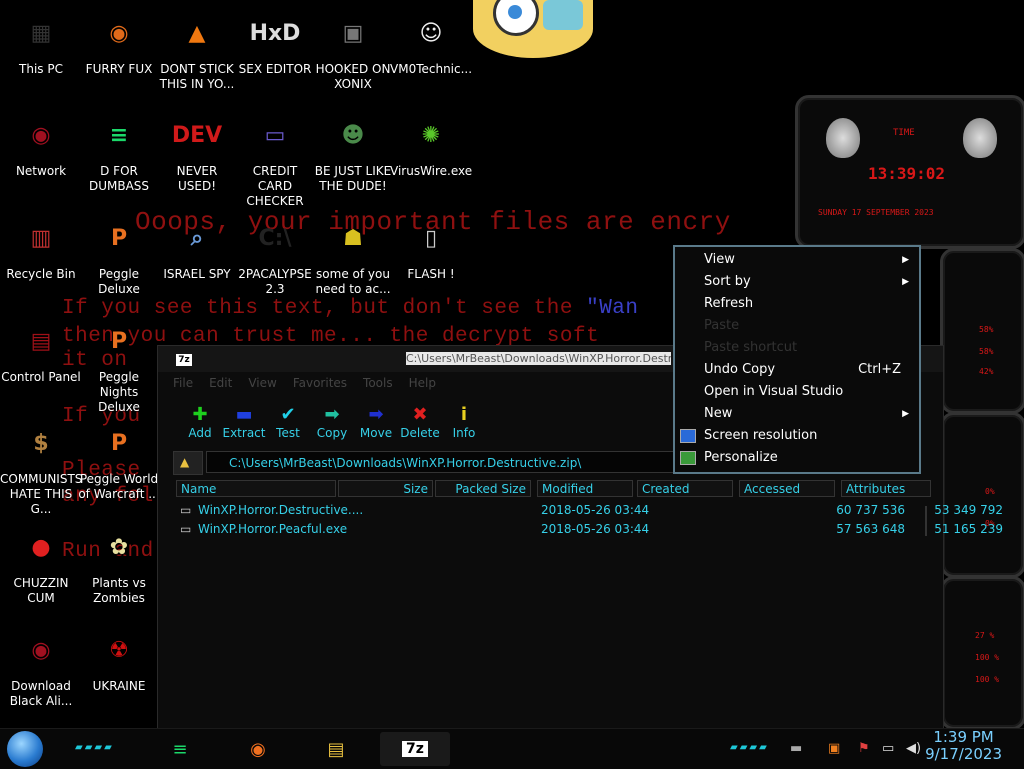  I want to click on volume-icon: ◀), so click(913, 748).